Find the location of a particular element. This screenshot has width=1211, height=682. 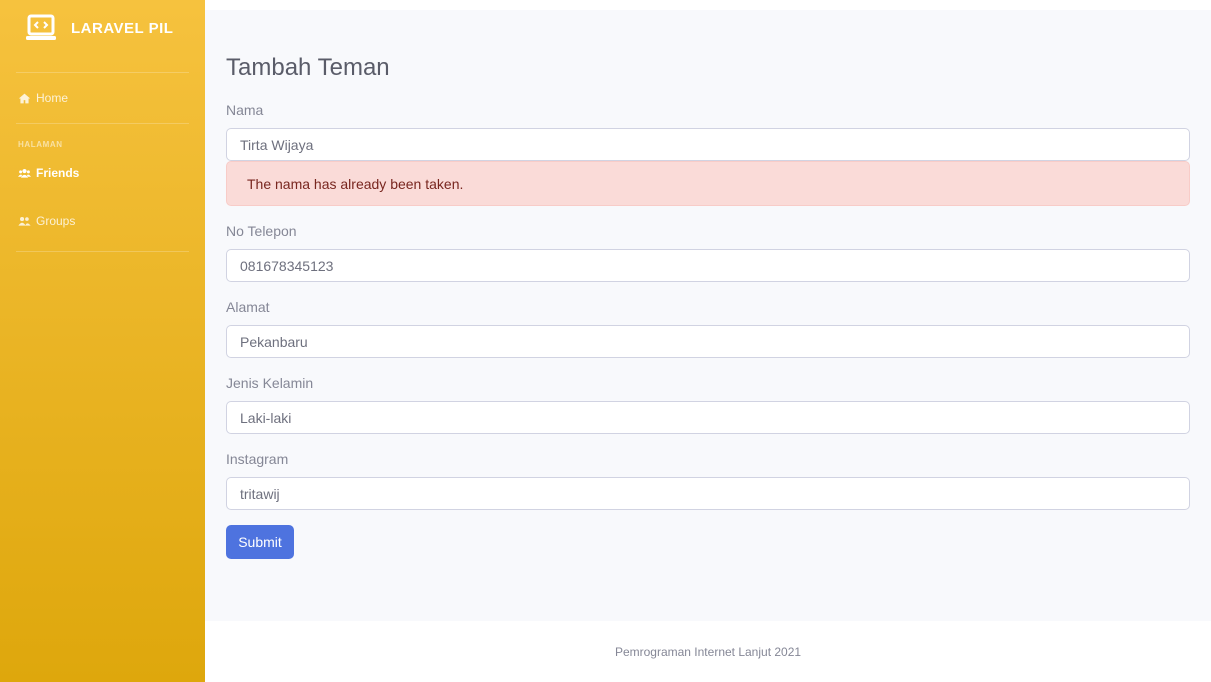

sidebar-item-label: Home is located at coordinates (52, 98).